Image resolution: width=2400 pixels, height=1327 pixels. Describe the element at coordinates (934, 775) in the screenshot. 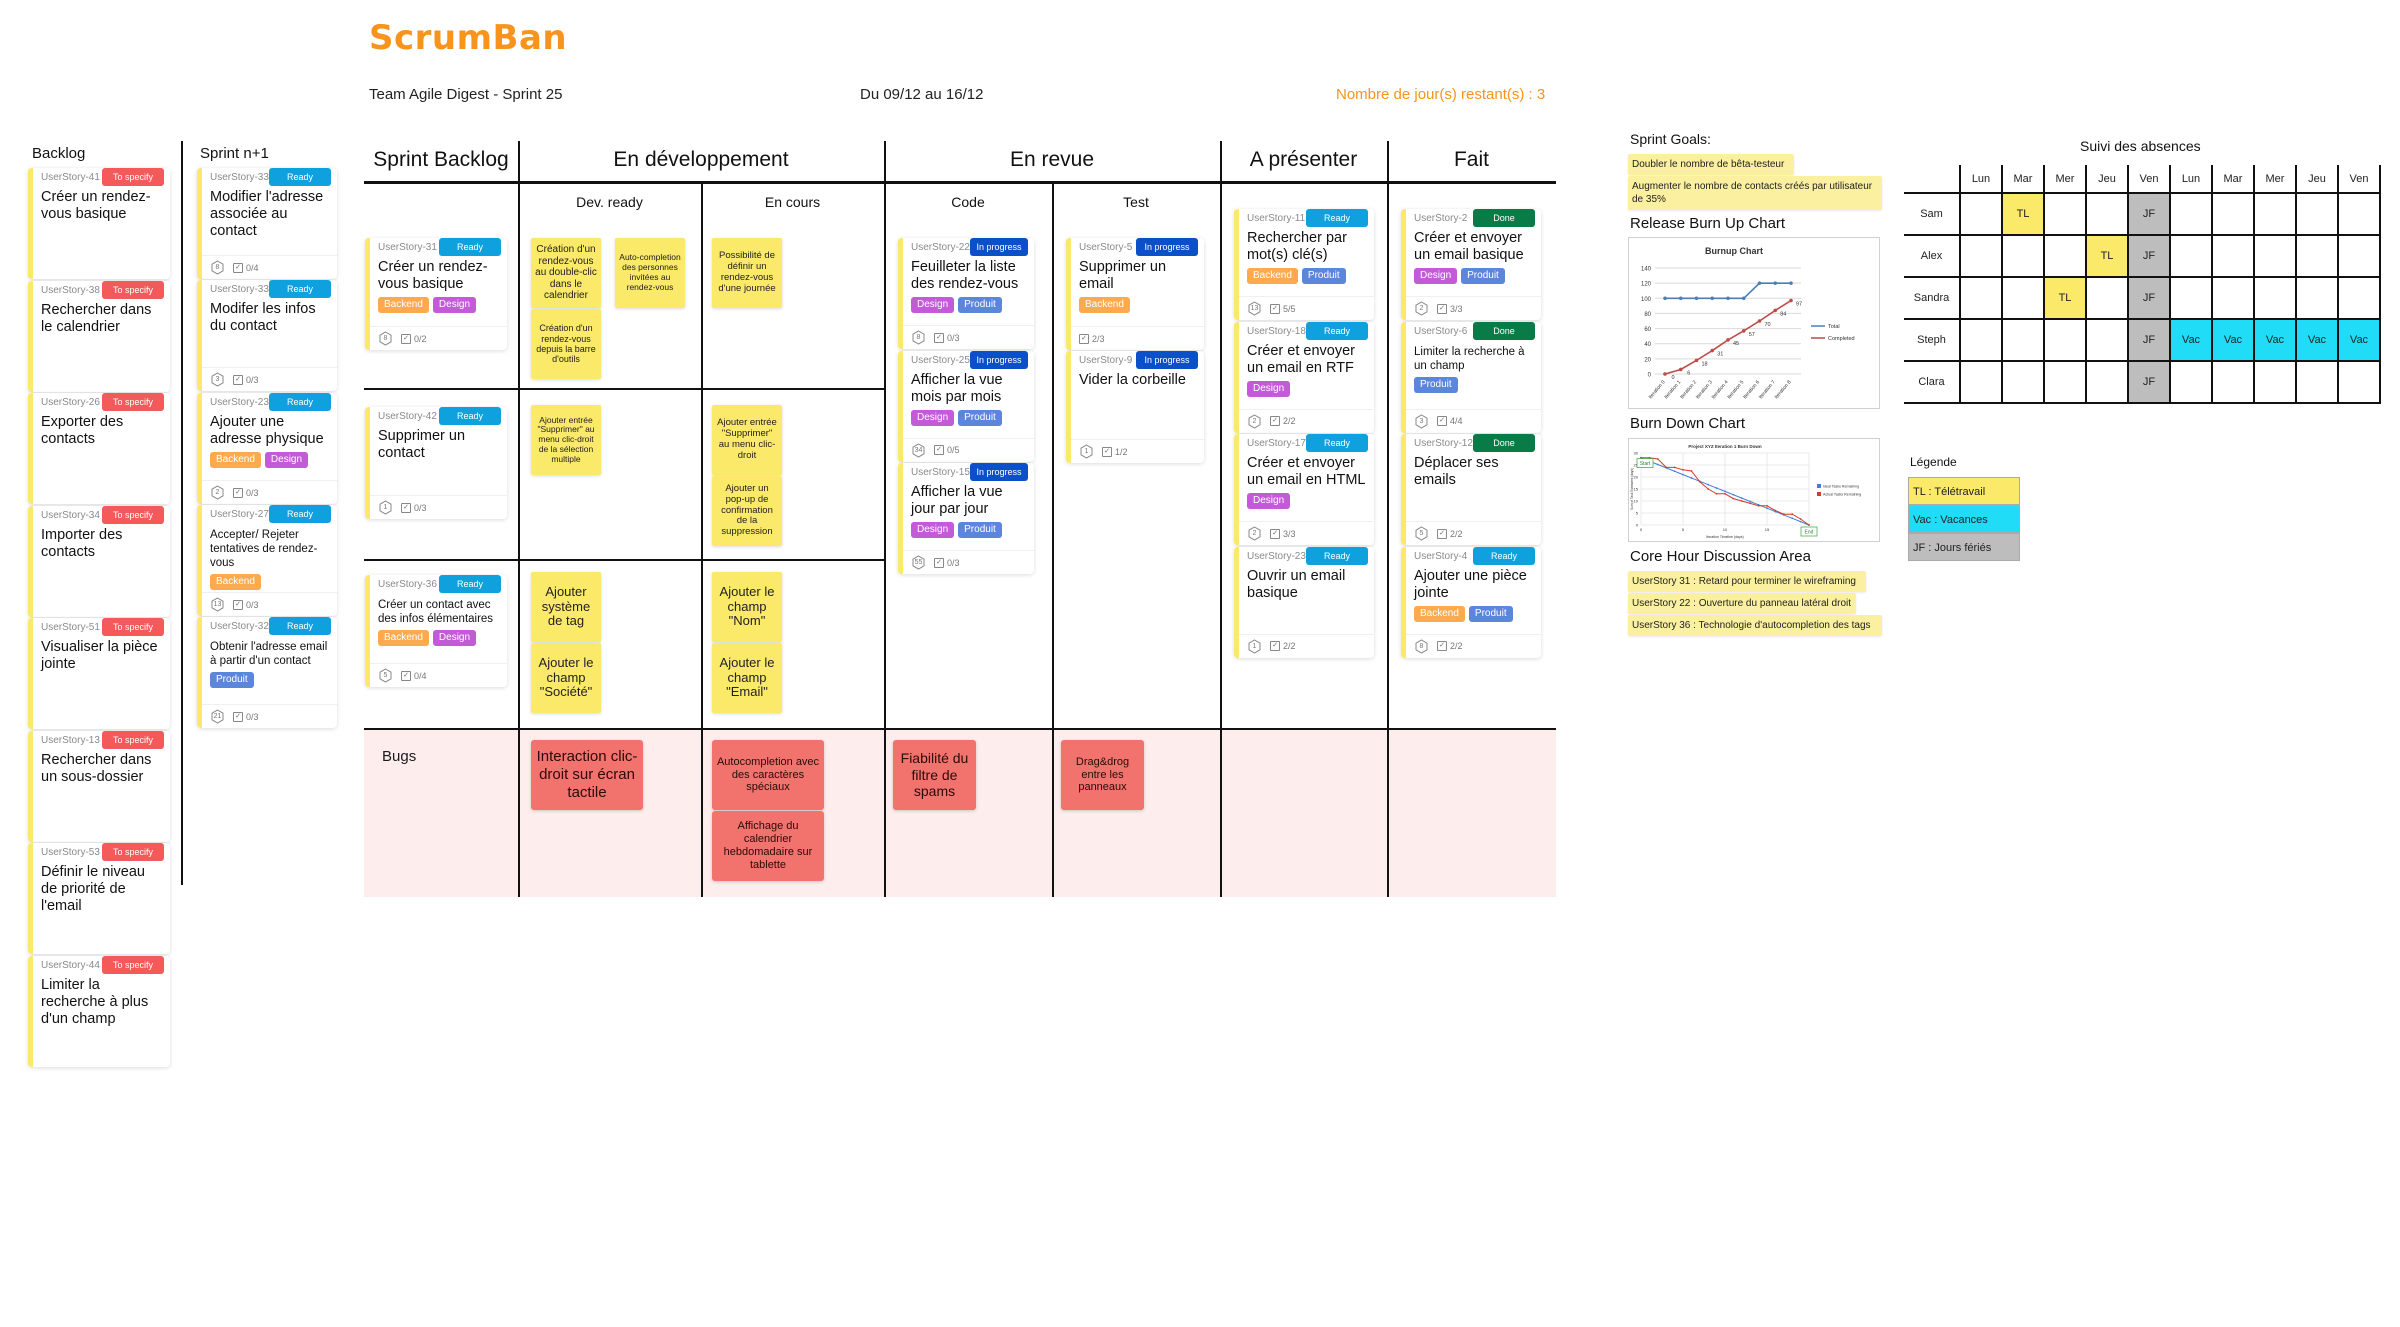

I see `bug-card: Fiabilité du filtre de spams` at that location.